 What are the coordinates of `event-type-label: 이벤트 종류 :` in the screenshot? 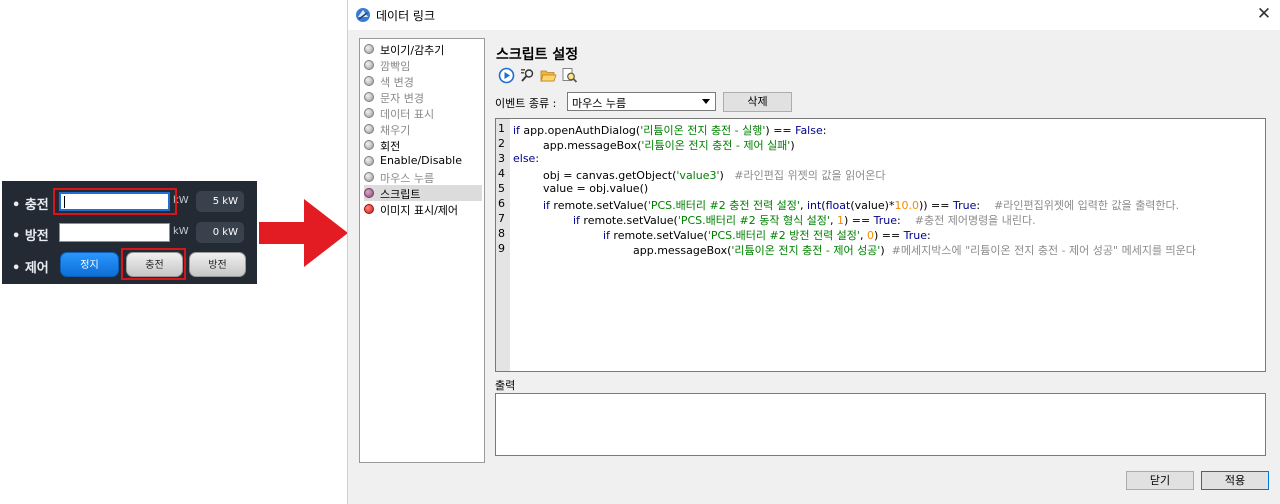 It's located at (526, 103).